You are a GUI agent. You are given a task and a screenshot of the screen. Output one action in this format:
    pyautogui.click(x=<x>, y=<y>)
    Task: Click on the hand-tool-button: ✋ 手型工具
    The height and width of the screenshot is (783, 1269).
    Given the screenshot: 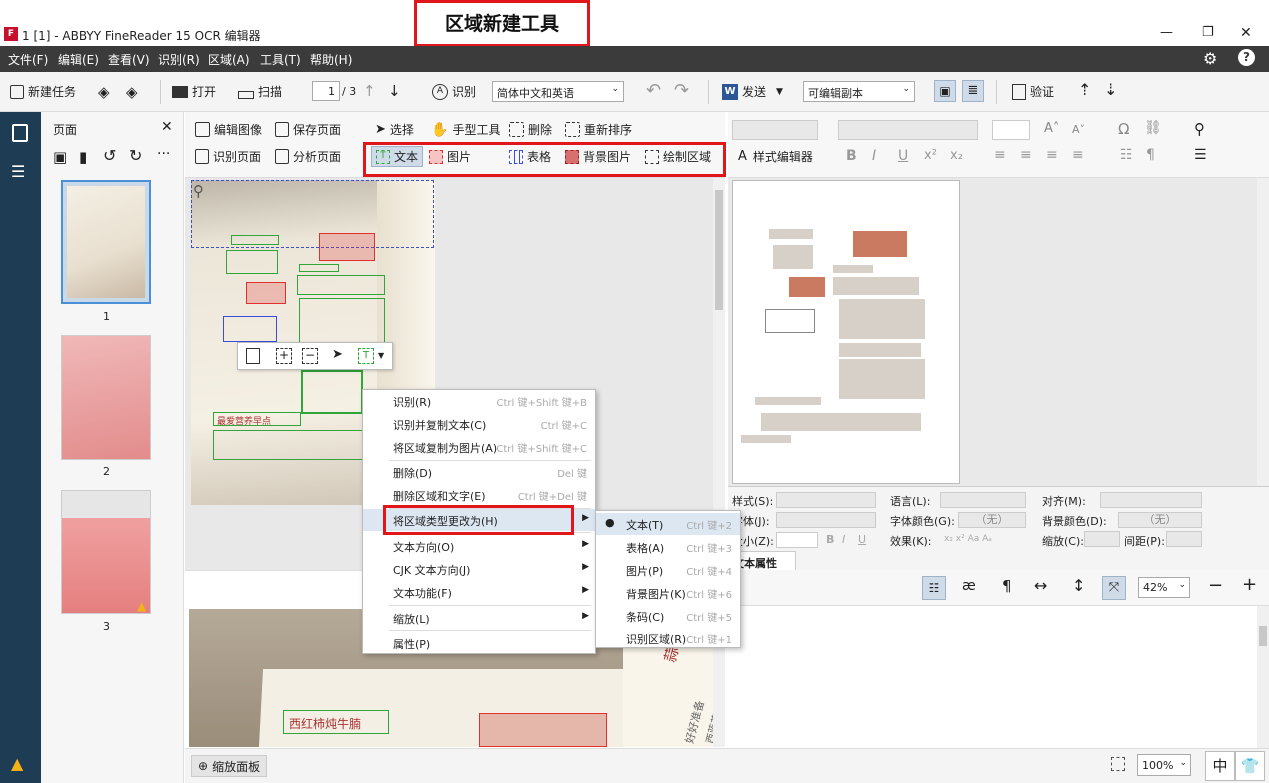 What is the action you would take?
    pyautogui.click(x=465, y=129)
    